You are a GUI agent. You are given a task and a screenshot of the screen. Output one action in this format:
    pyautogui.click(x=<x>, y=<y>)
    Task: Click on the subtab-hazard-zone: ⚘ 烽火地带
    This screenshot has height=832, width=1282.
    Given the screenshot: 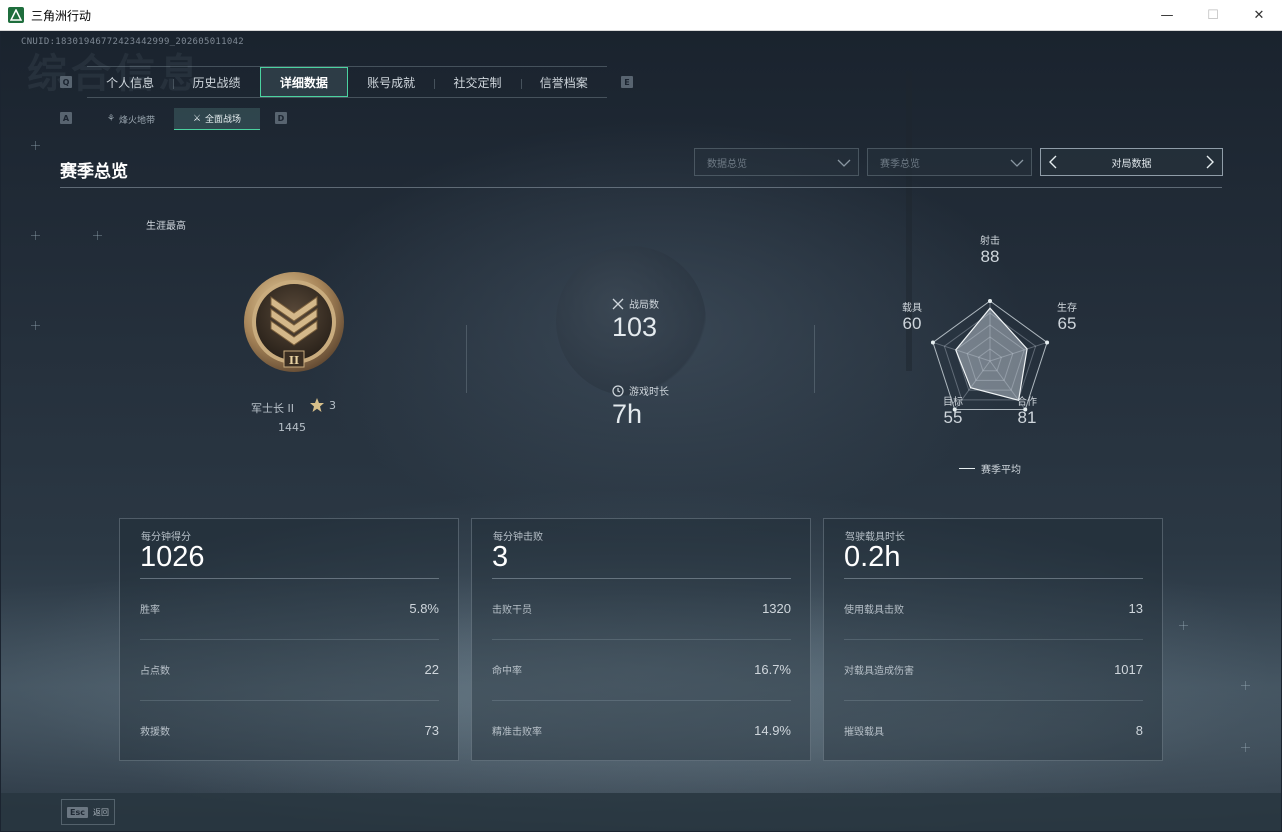 What is the action you would take?
    pyautogui.click(x=131, y=119)
    